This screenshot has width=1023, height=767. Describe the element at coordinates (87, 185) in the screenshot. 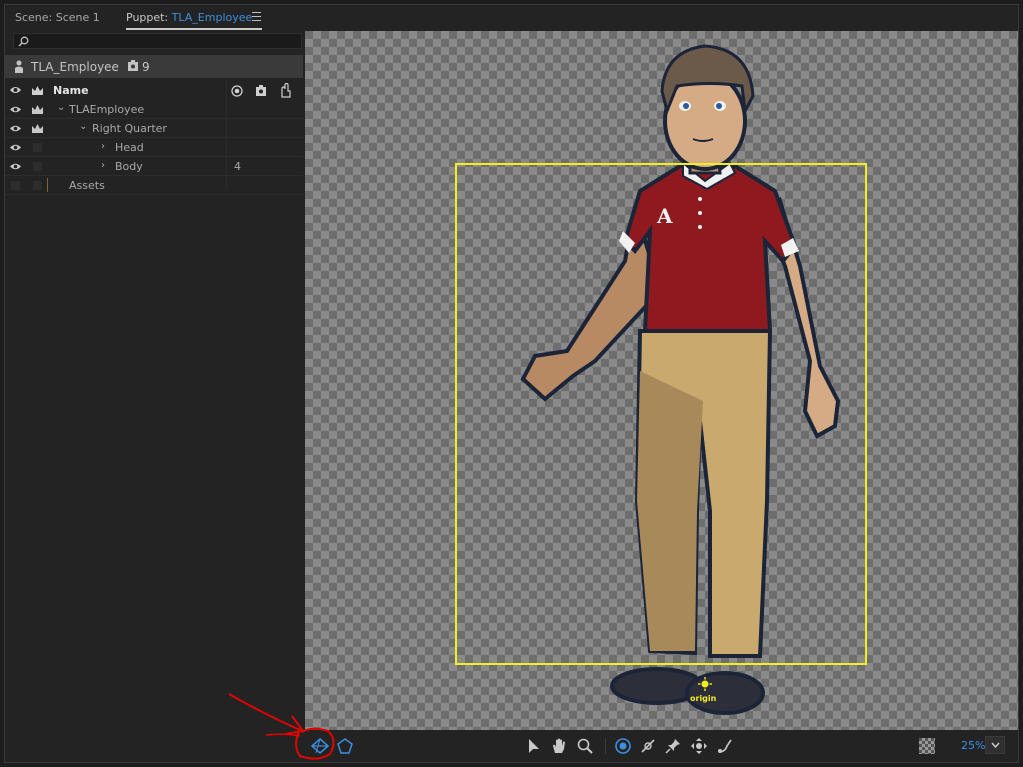

I see `layer-name: Assets` at that location.